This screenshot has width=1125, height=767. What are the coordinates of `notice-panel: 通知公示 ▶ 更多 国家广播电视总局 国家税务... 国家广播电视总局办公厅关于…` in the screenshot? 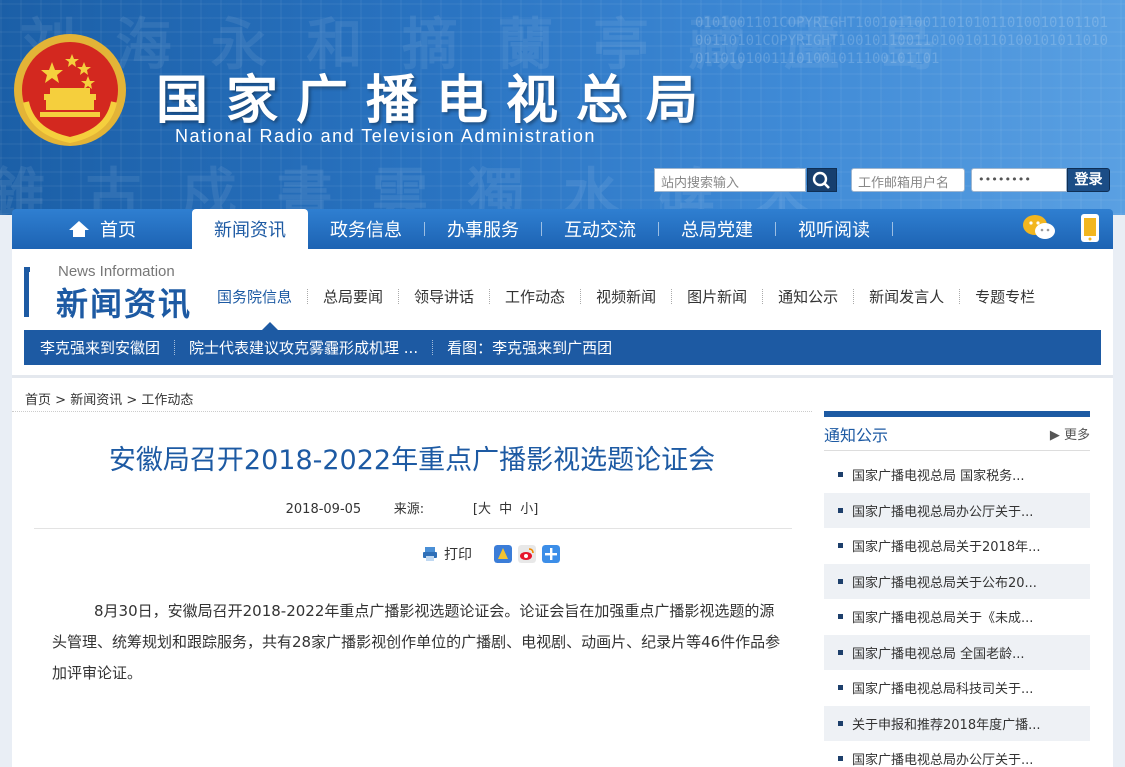 It's located at (957, 589).